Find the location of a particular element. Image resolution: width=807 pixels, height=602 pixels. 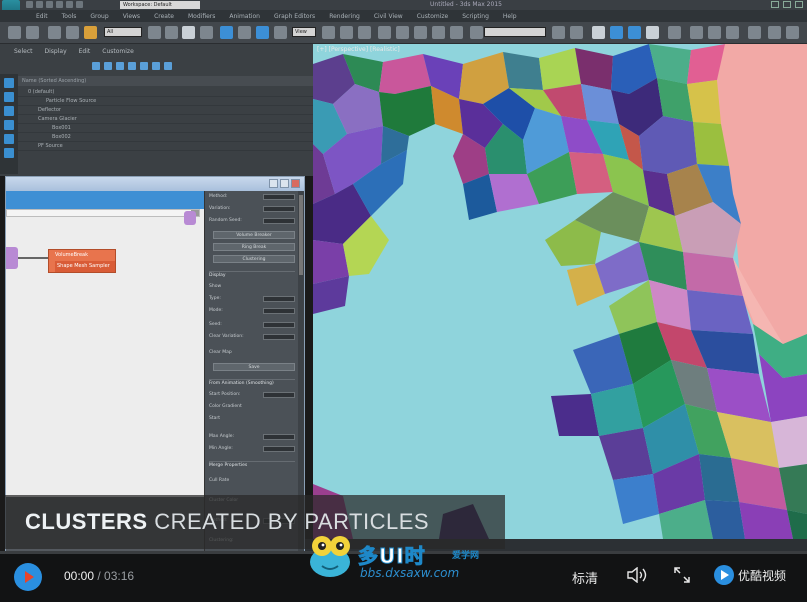

align-icon is located at coordinates (576, 32).